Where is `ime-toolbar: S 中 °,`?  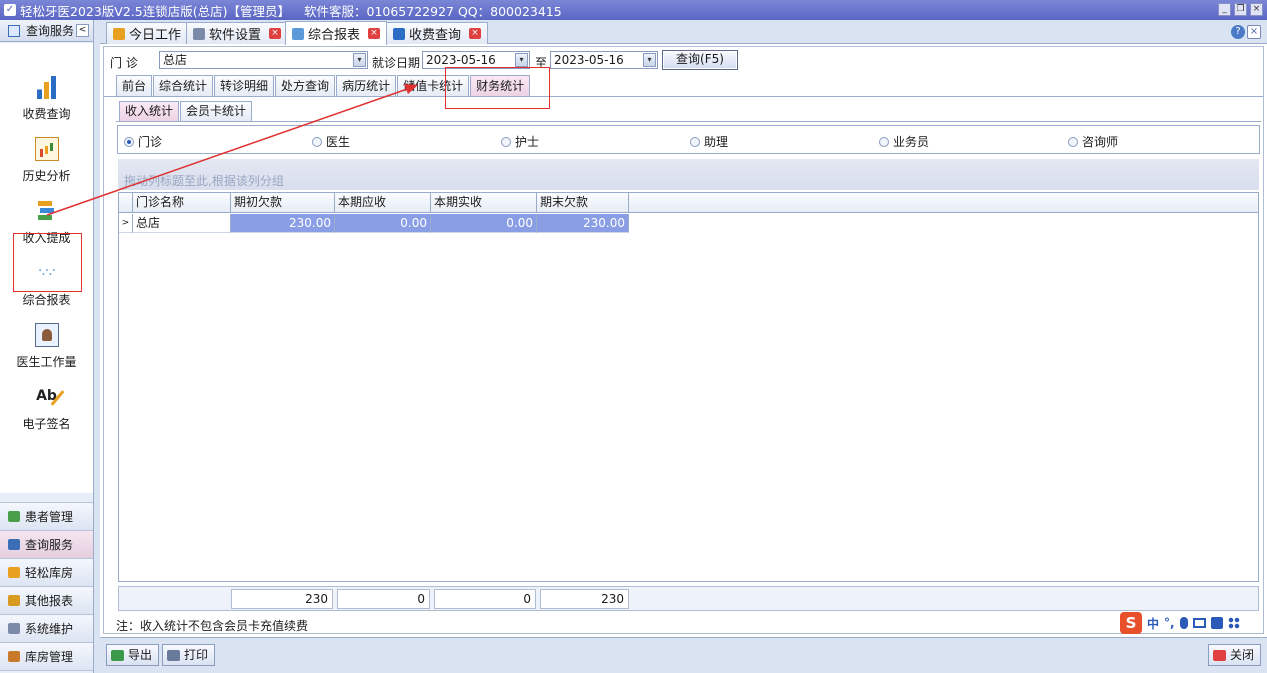 ime-toolbar: S 中 °, is located at coordinates (1180, 623).